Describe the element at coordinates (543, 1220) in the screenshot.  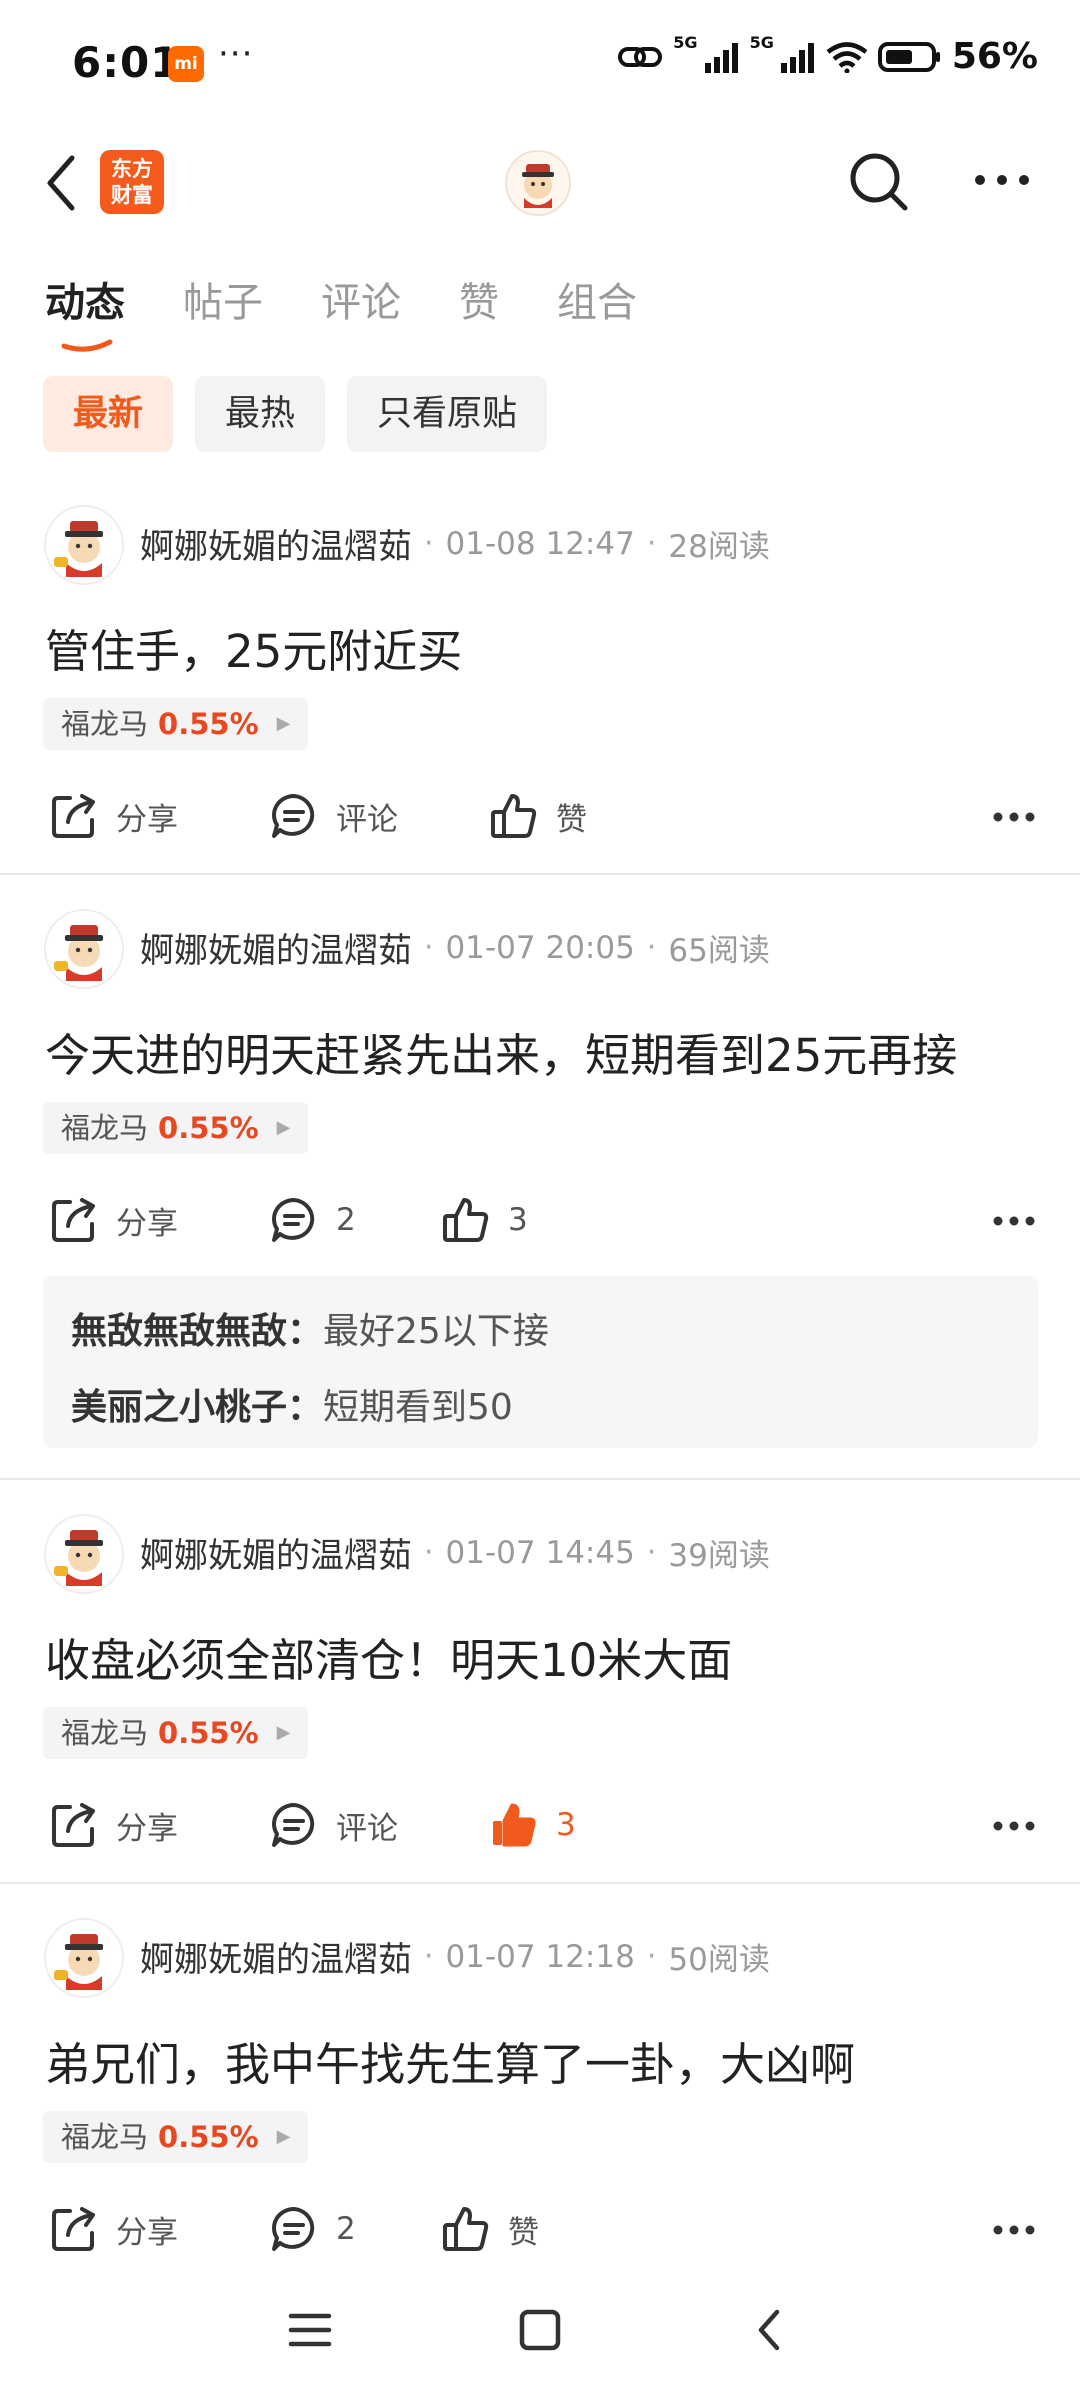
I see `post-actions: 分享 2 3` at that location.